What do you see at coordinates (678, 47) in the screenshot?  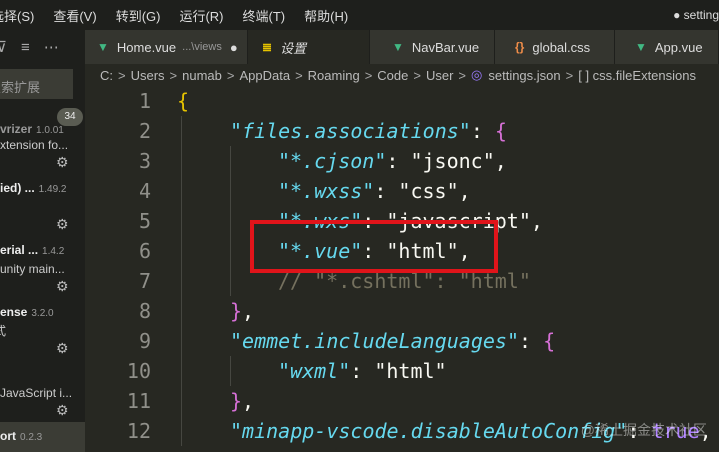 I see `tab-label: App.vue` at bounding box center [678, 47].